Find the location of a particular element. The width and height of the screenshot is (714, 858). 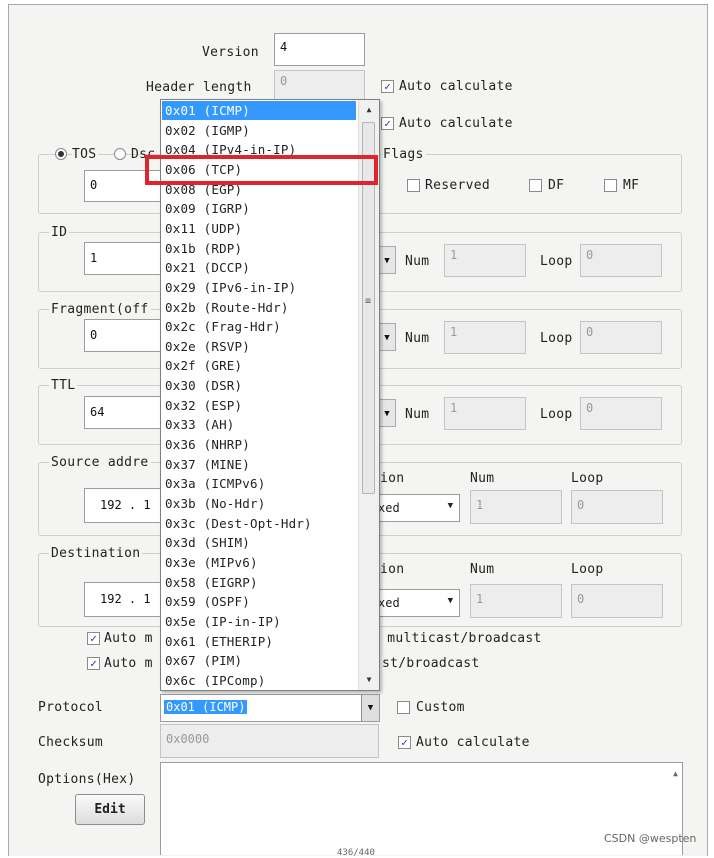

protocol-custom-checkbox is located at coordinates (403, 707).